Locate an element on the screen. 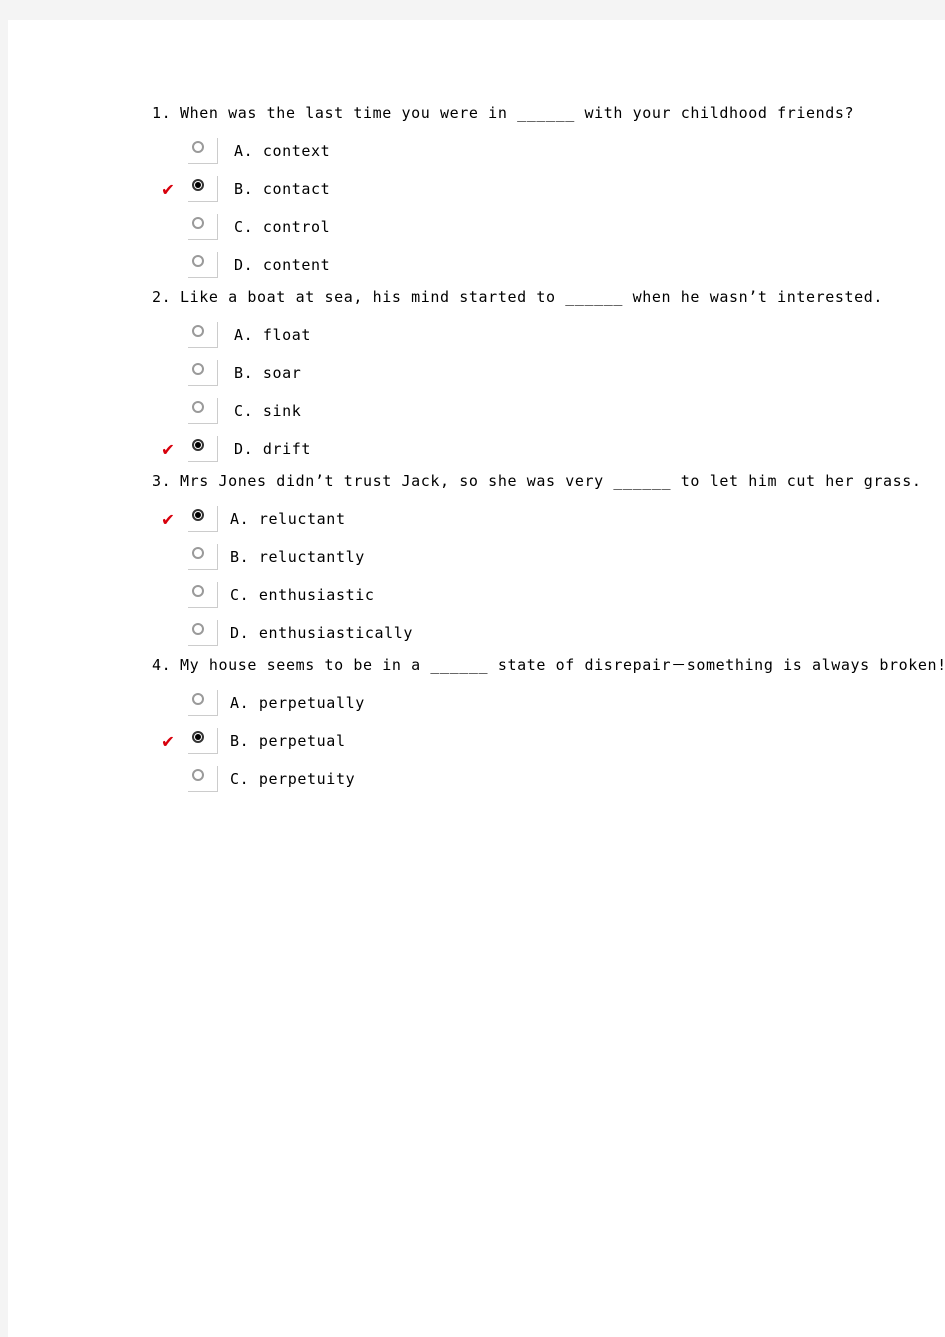  option-label: C. enthusiastic is located at coordinates (302, 595).